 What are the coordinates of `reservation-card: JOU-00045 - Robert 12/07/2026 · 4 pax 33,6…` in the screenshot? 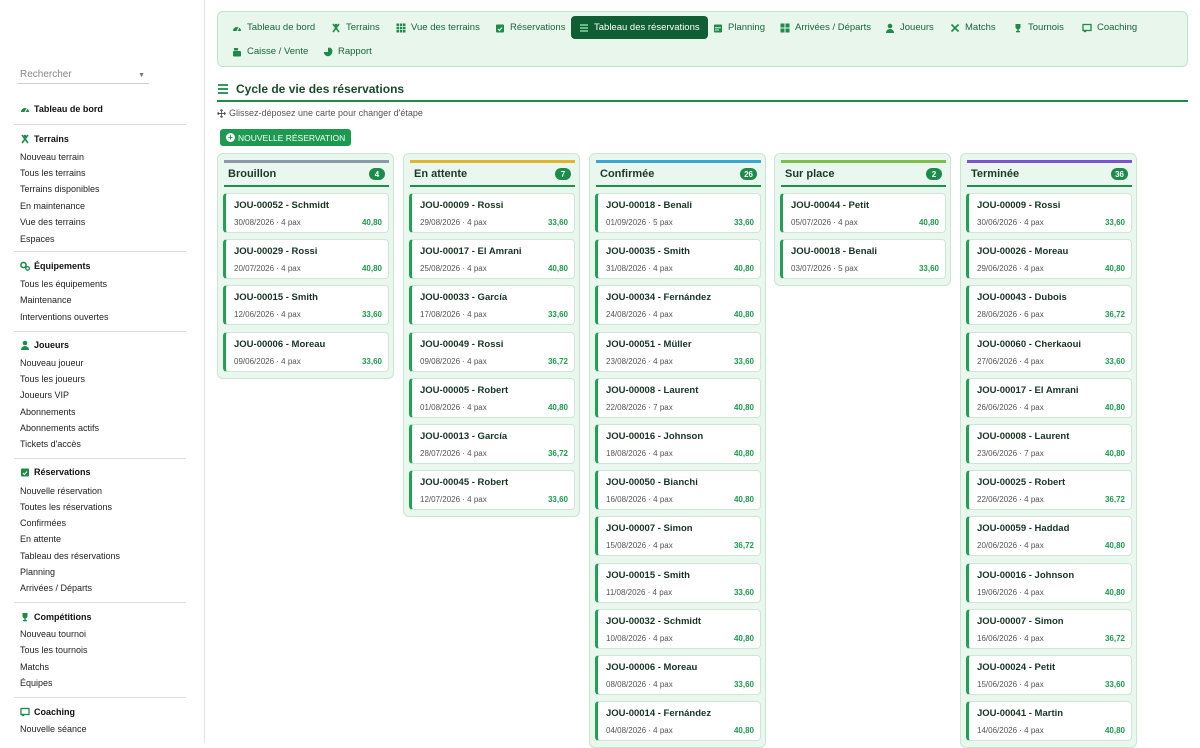 It's located at (492, 490).